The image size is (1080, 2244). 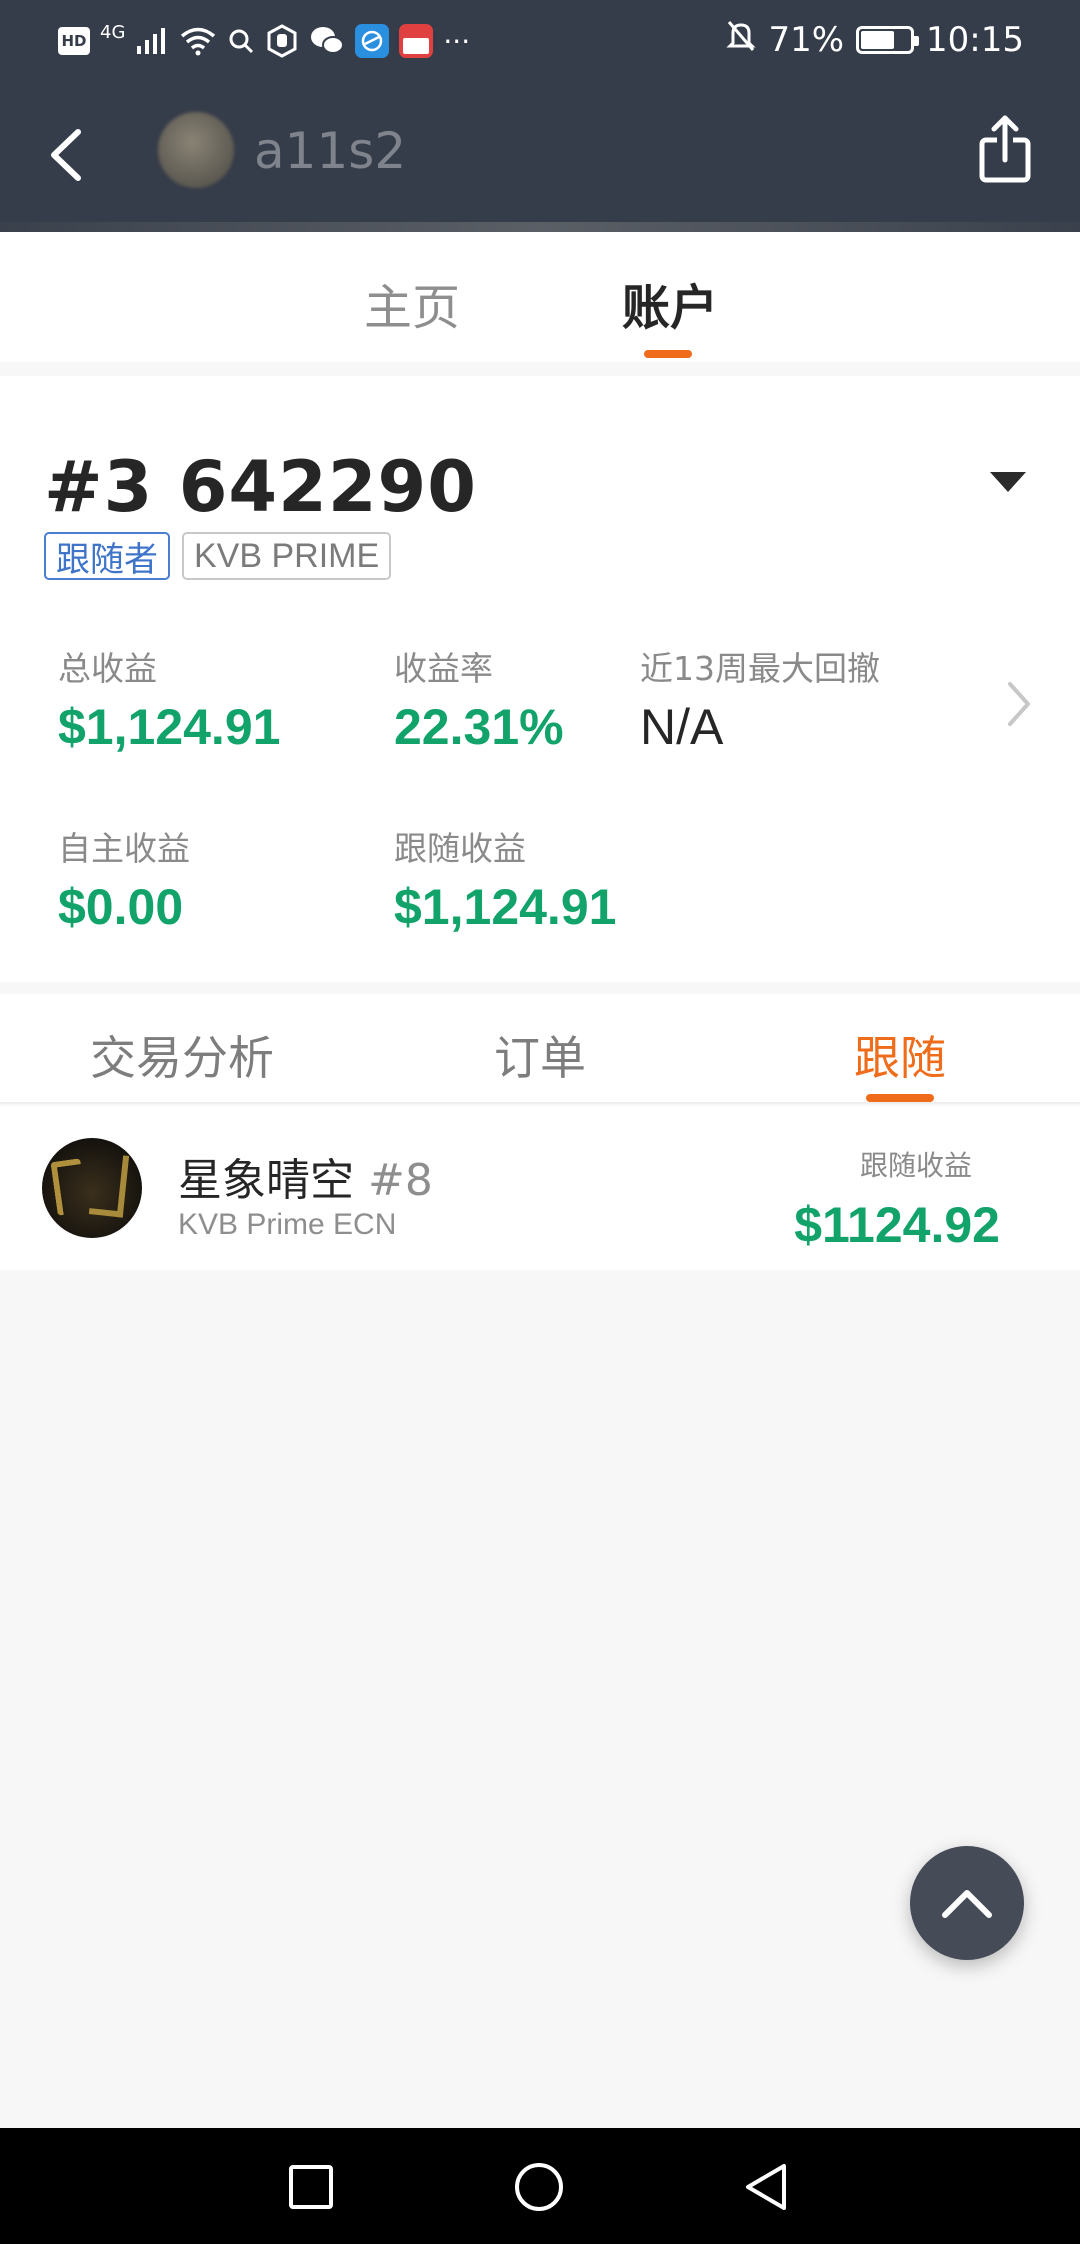 What do you see at coordinates (505, 882) in the screenshot?
I see `stat-follow-profit: 跟随收益 $1,124.91` at bounding box center [505, 882].